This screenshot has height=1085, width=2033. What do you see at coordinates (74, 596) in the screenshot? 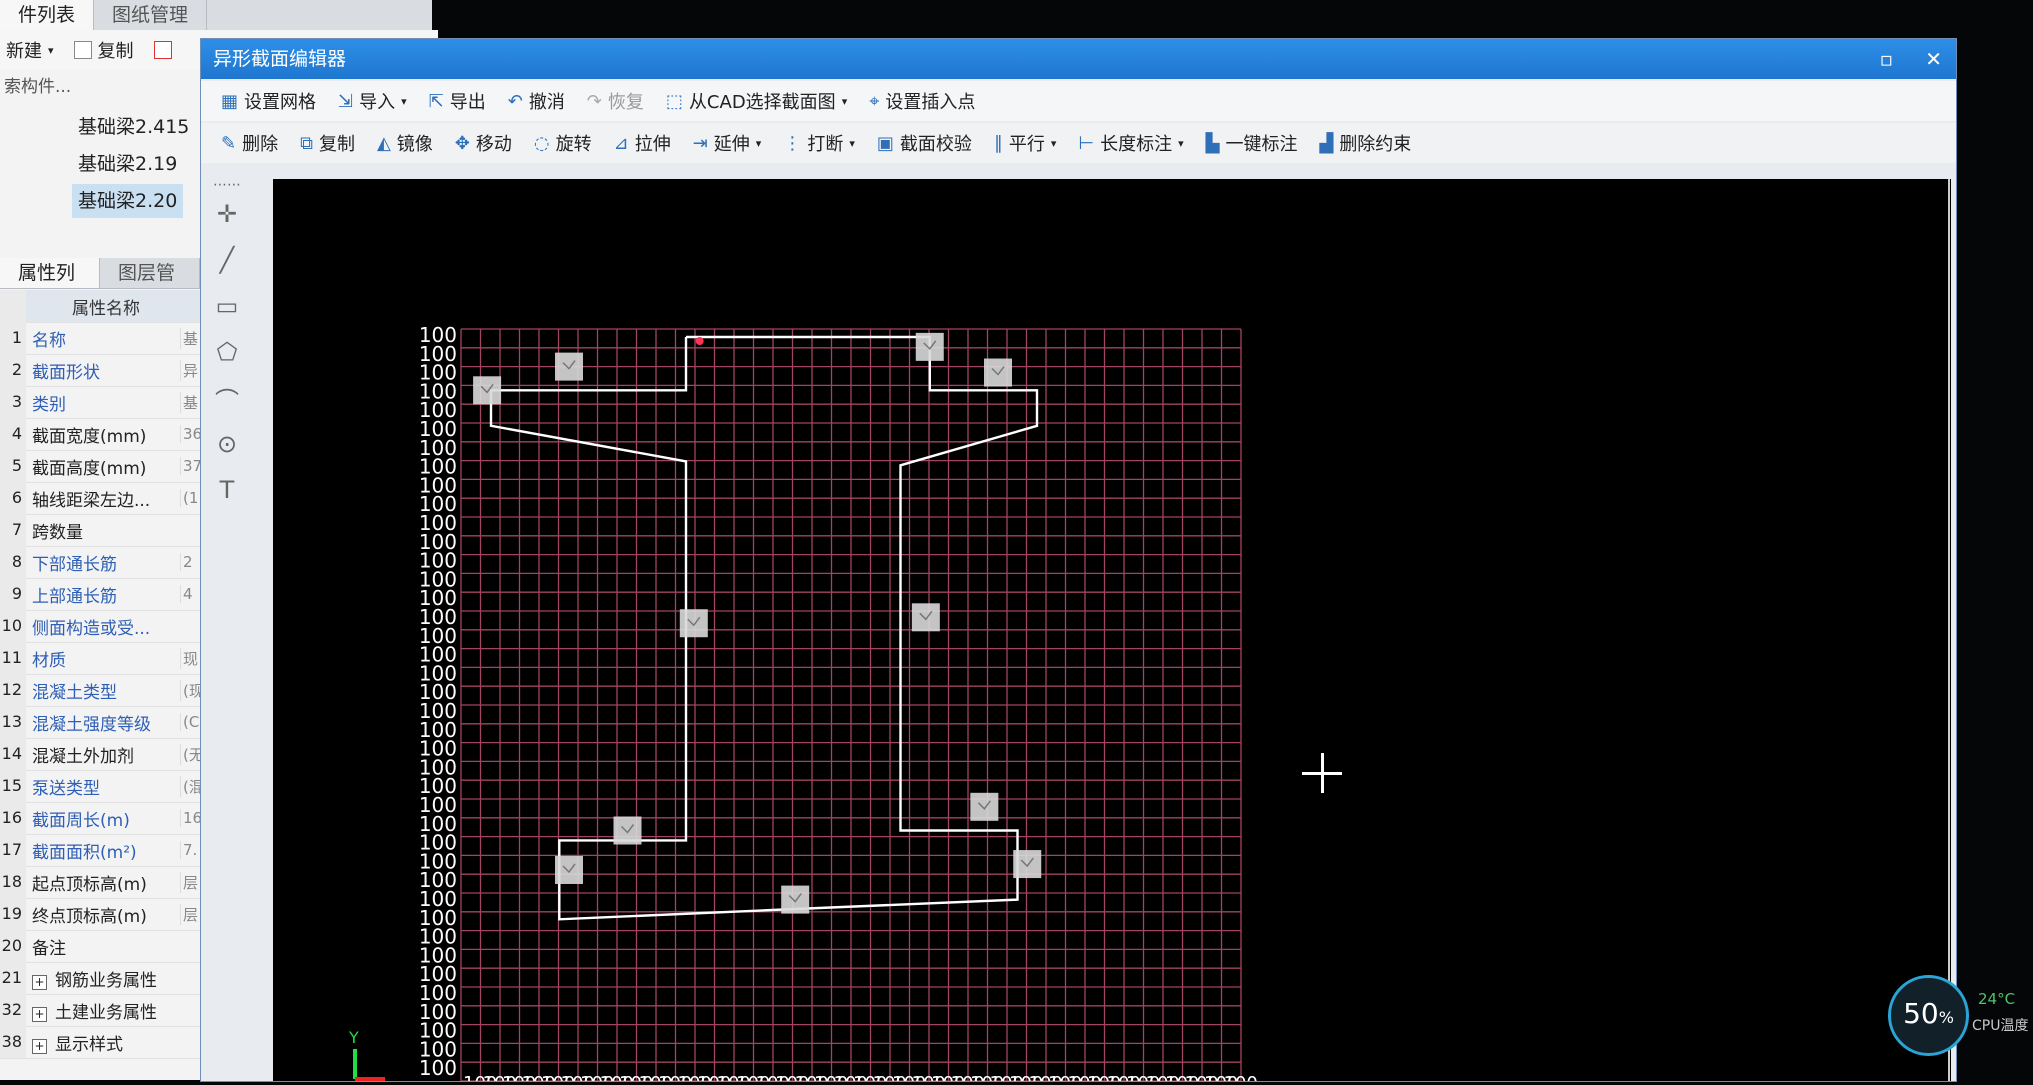
I see `attr-name-text: 上部通长筋` at bounding box center [74, 596].